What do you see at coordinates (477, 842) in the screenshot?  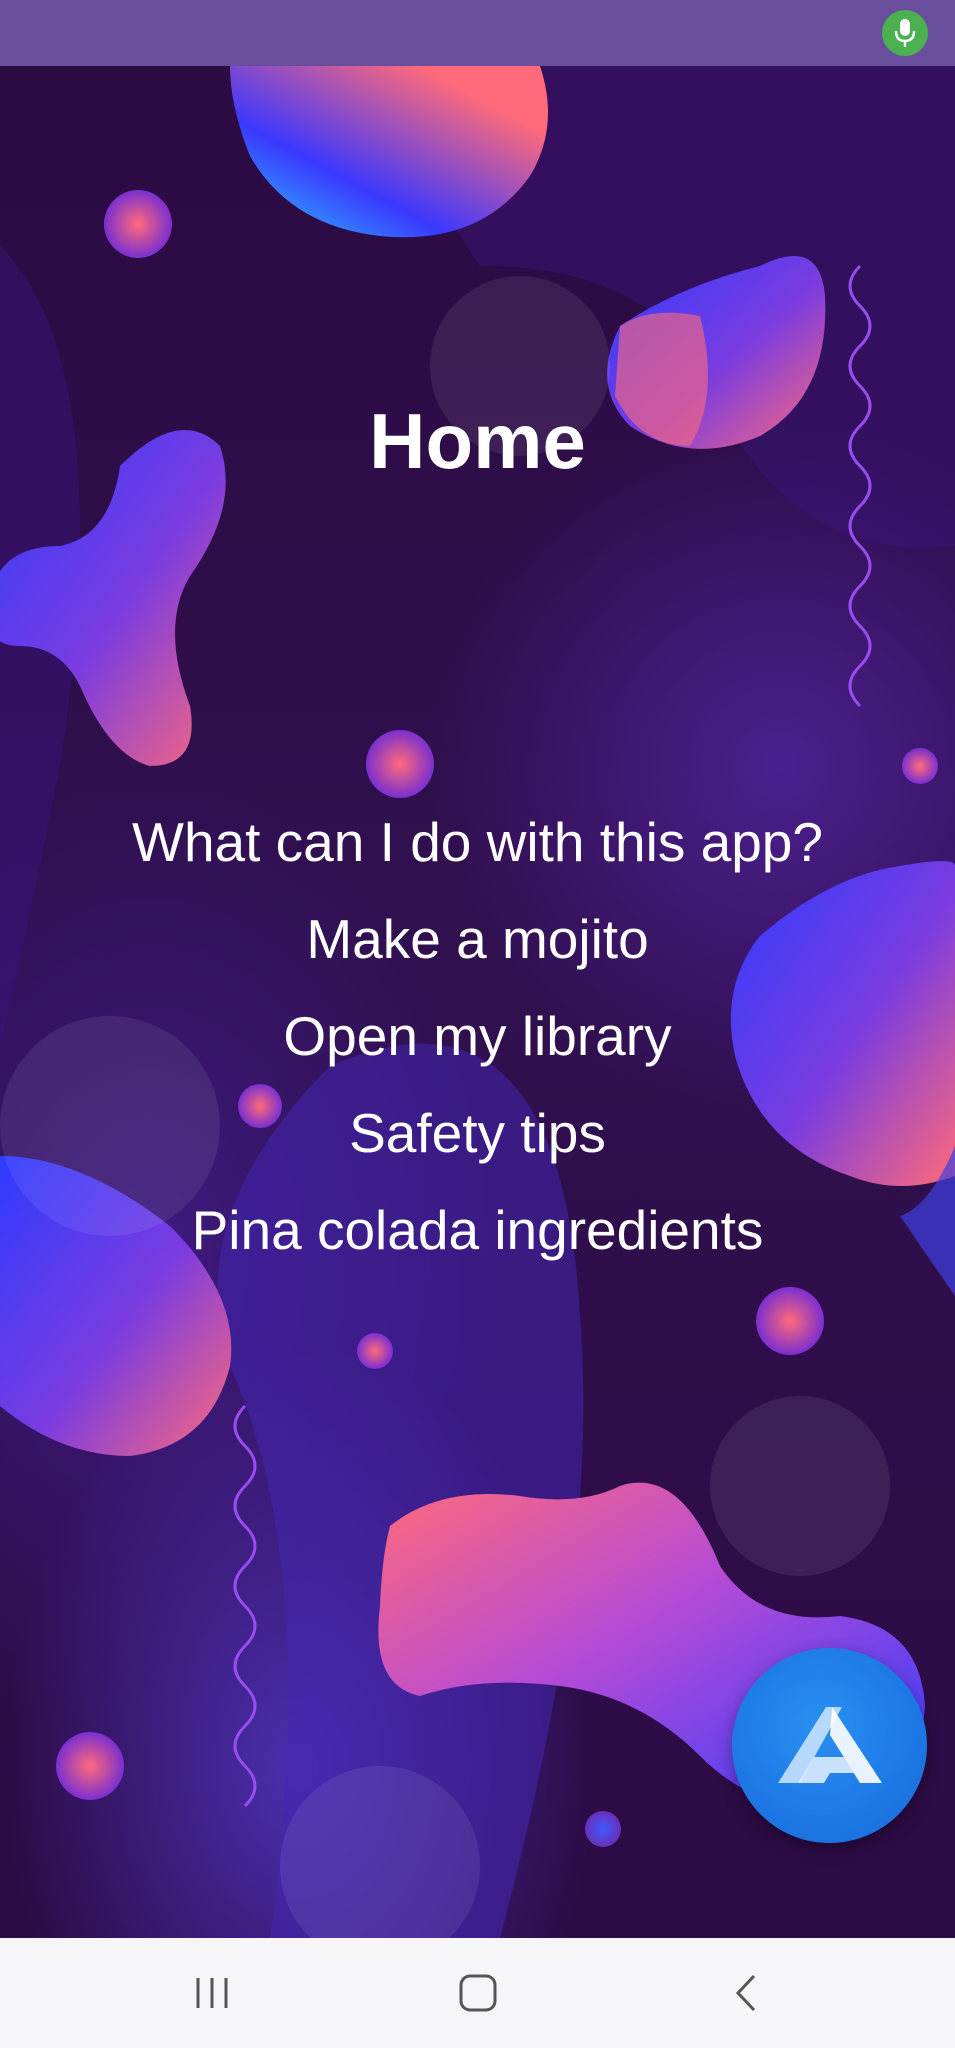 I see `command-what-can-i-do: What can I do with this app?` at bounding box center [477, 842].